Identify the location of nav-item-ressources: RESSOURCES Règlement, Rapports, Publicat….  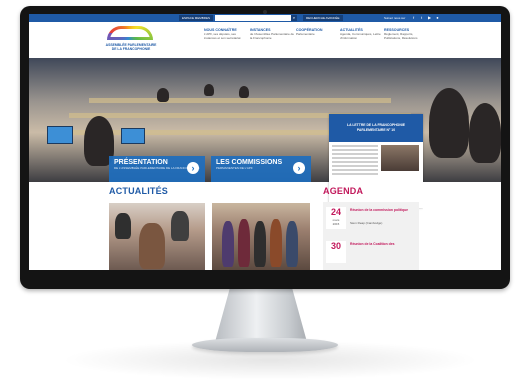
(406, 34).